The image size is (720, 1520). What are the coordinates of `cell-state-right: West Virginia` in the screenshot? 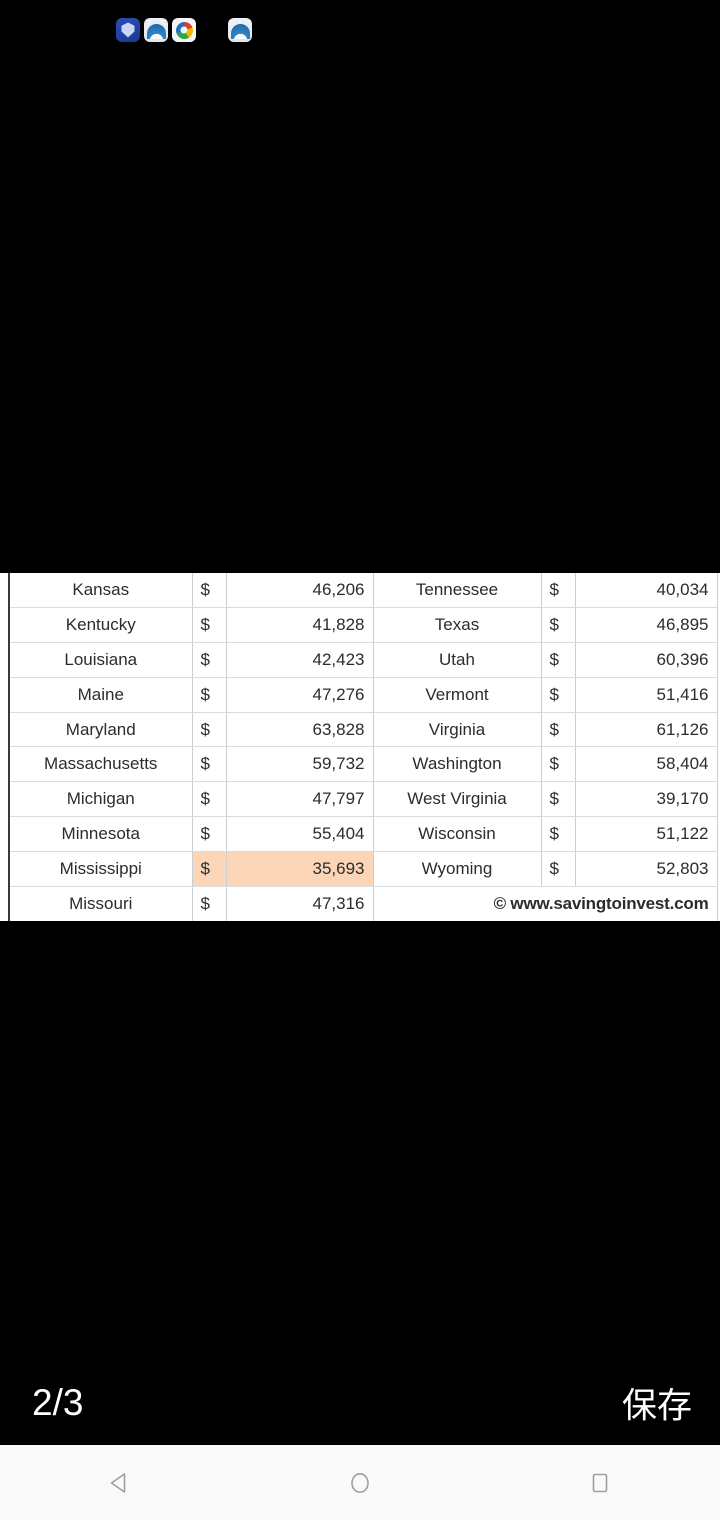 It's located at (457, 799).